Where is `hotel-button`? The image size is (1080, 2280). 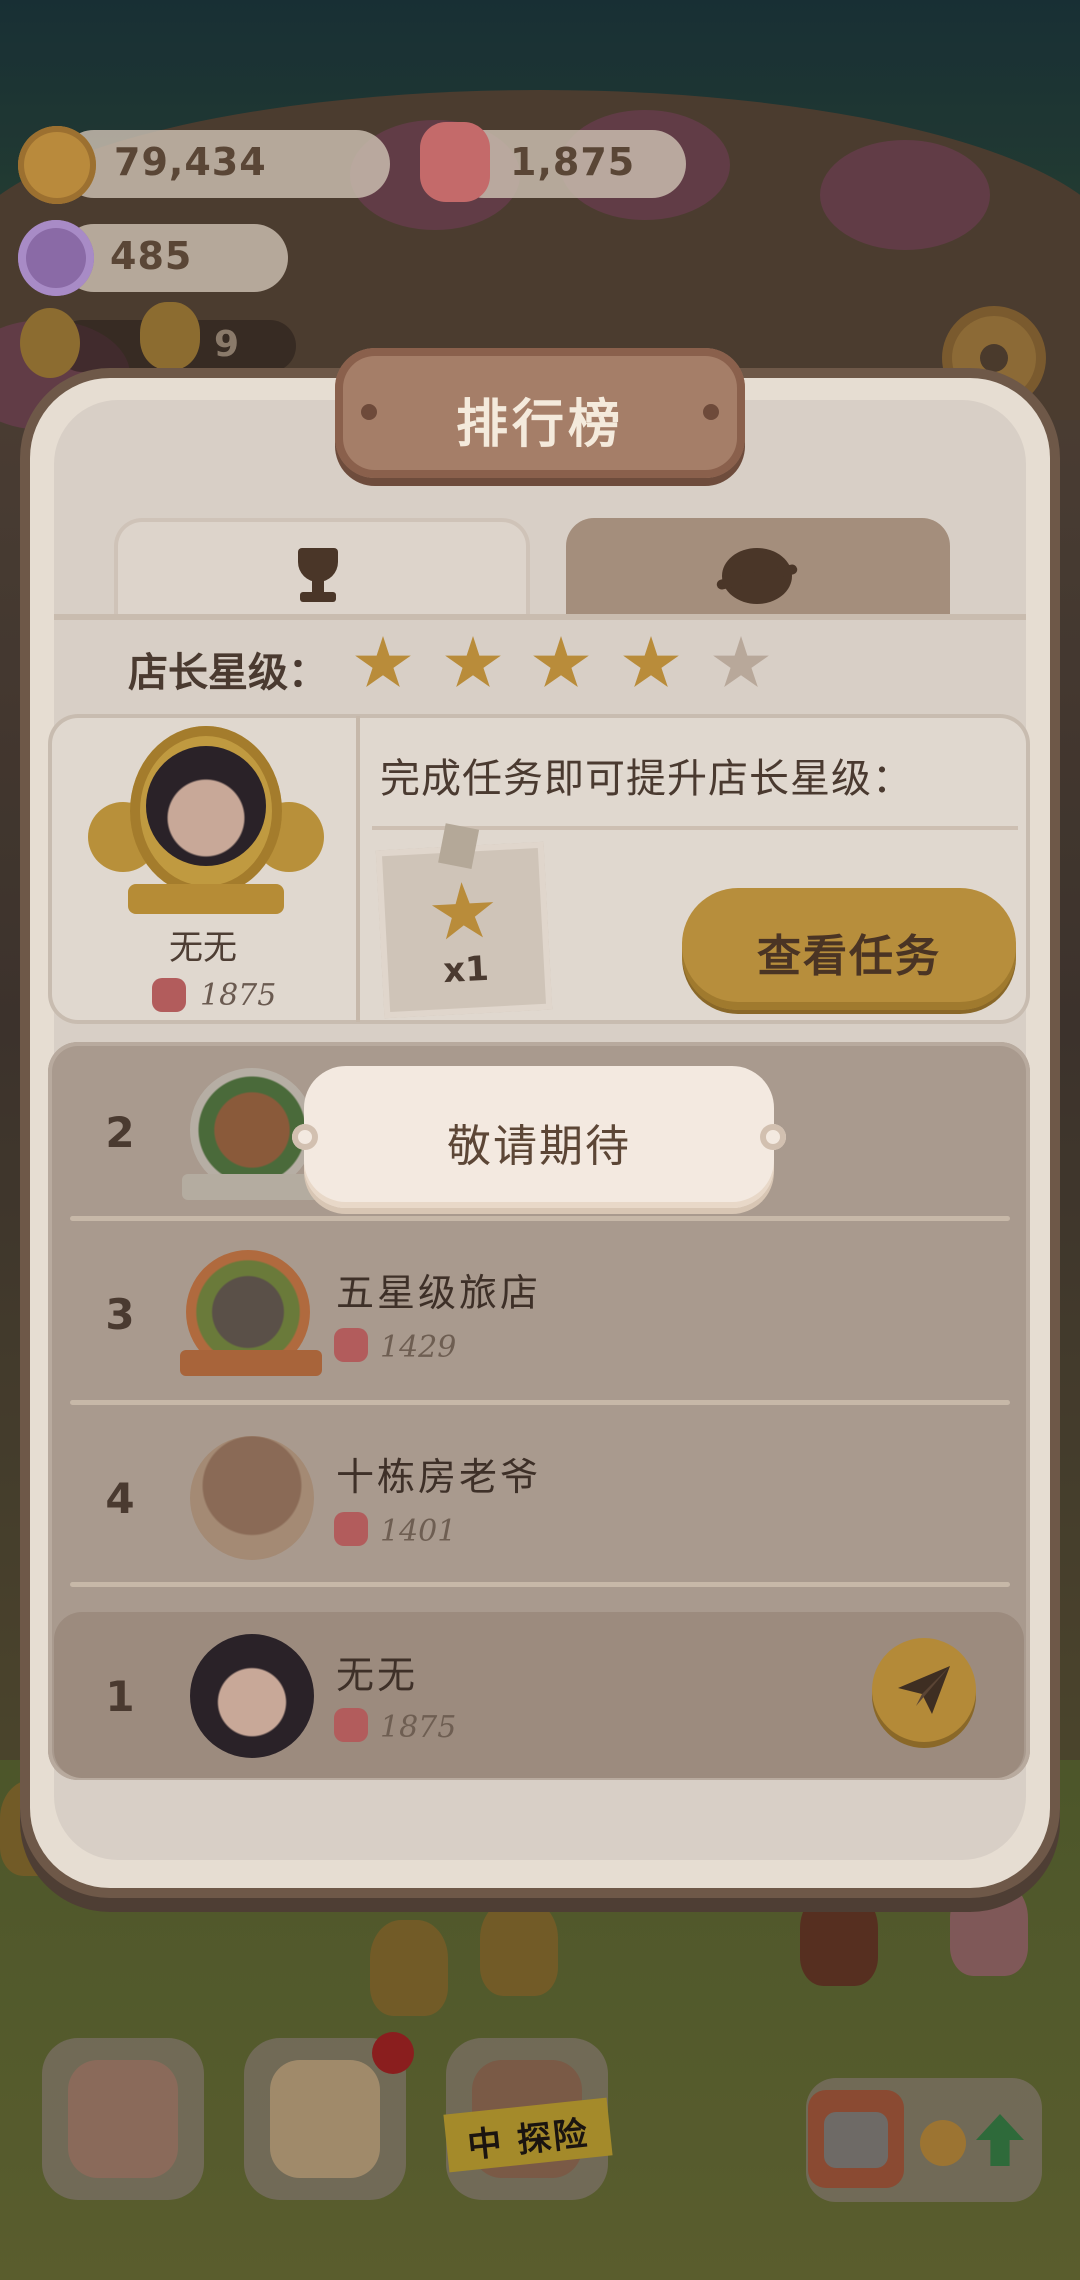 hotel-button is located at coordinates (123, 2119).